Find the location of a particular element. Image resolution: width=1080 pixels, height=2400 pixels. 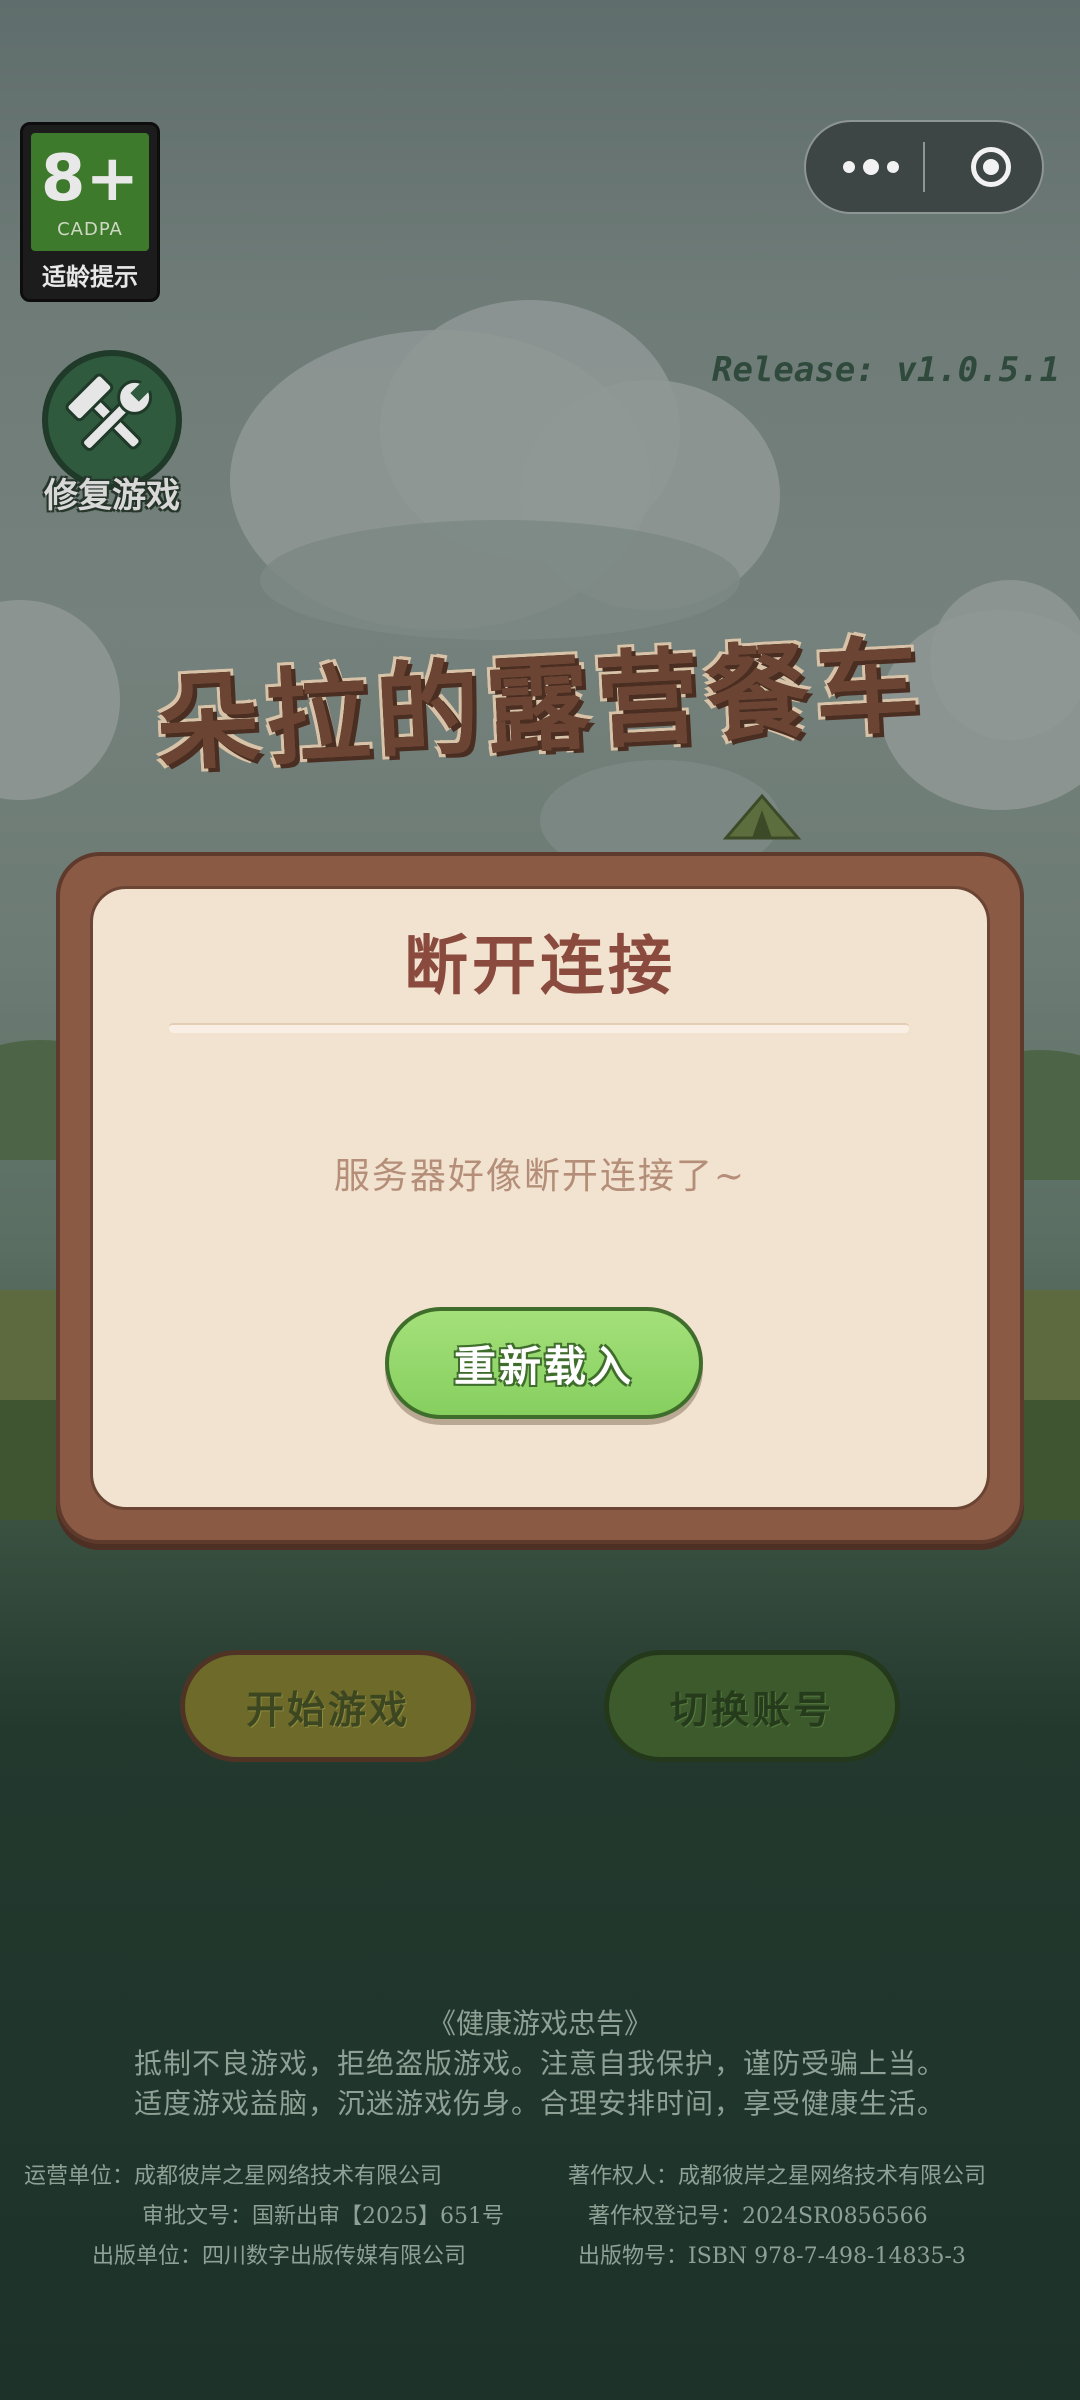

dialog-message: 服务器好像断开连接了~ is located at coordinates (540, 1176).